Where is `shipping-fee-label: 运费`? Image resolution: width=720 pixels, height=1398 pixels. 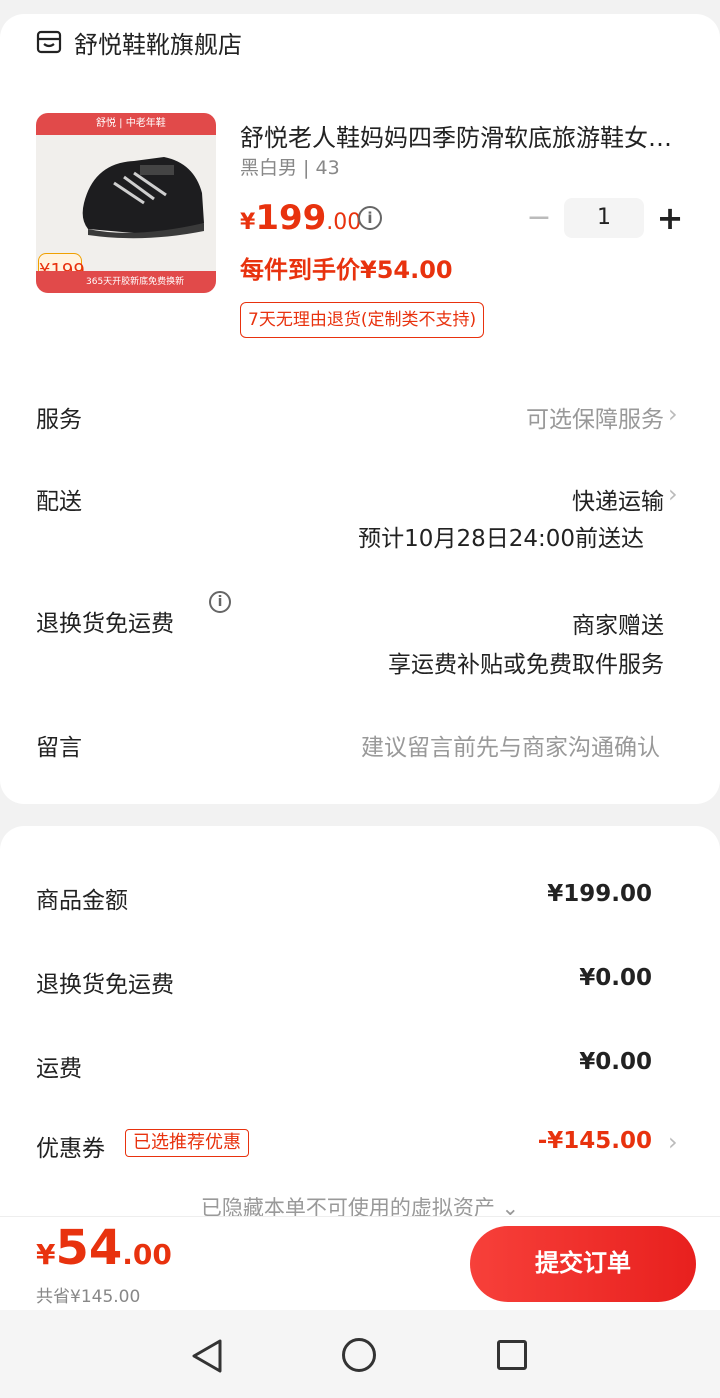 shipping-fee-label: 运费 is located at coordinates (59, 1069).